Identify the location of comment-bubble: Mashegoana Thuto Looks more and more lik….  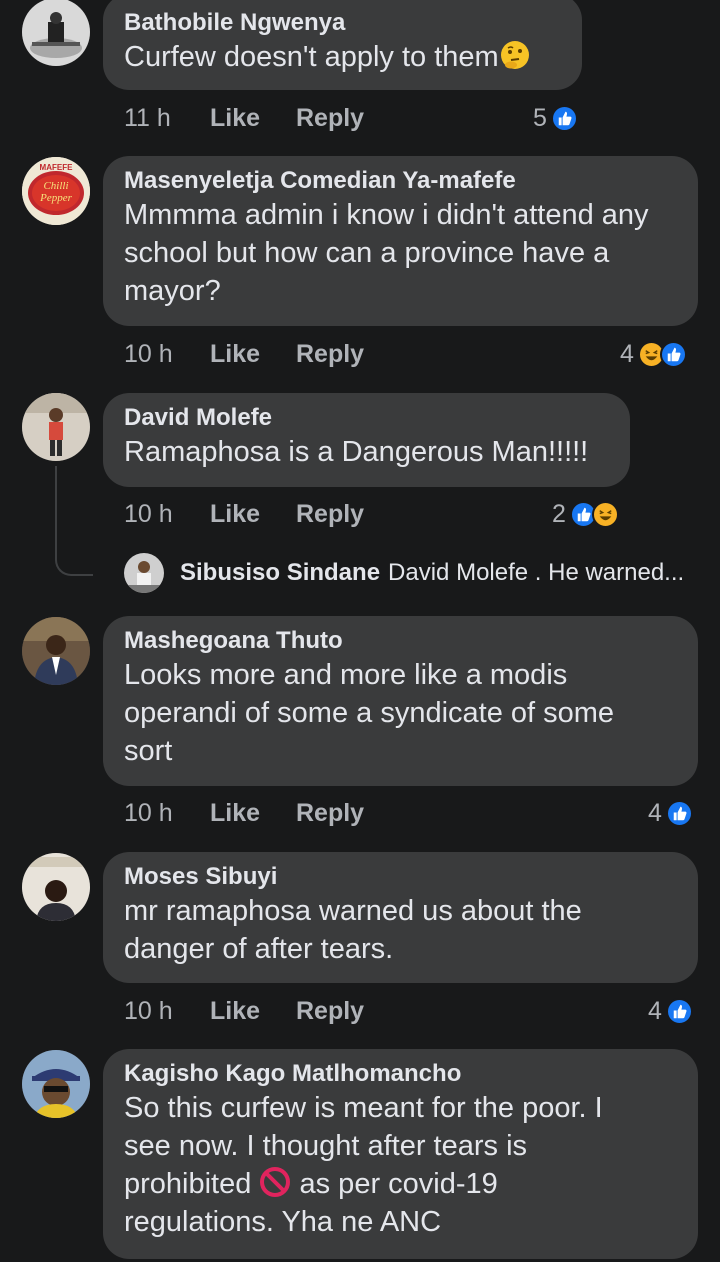
(400, 701).